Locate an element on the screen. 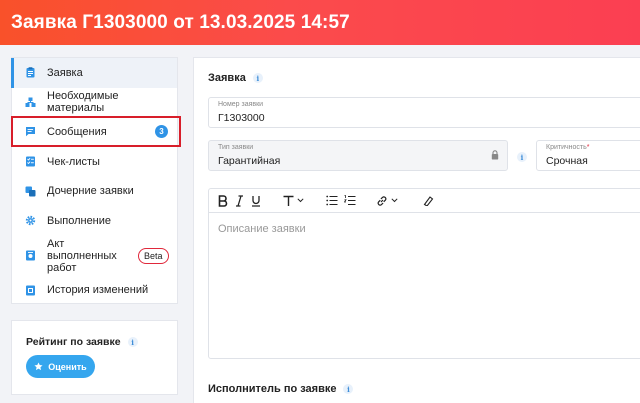 Image resolution: width=640 pixels, height=403 pixels. rating-card: Рейтинг по заявке i Оценить is located at coordinates (94, 357).